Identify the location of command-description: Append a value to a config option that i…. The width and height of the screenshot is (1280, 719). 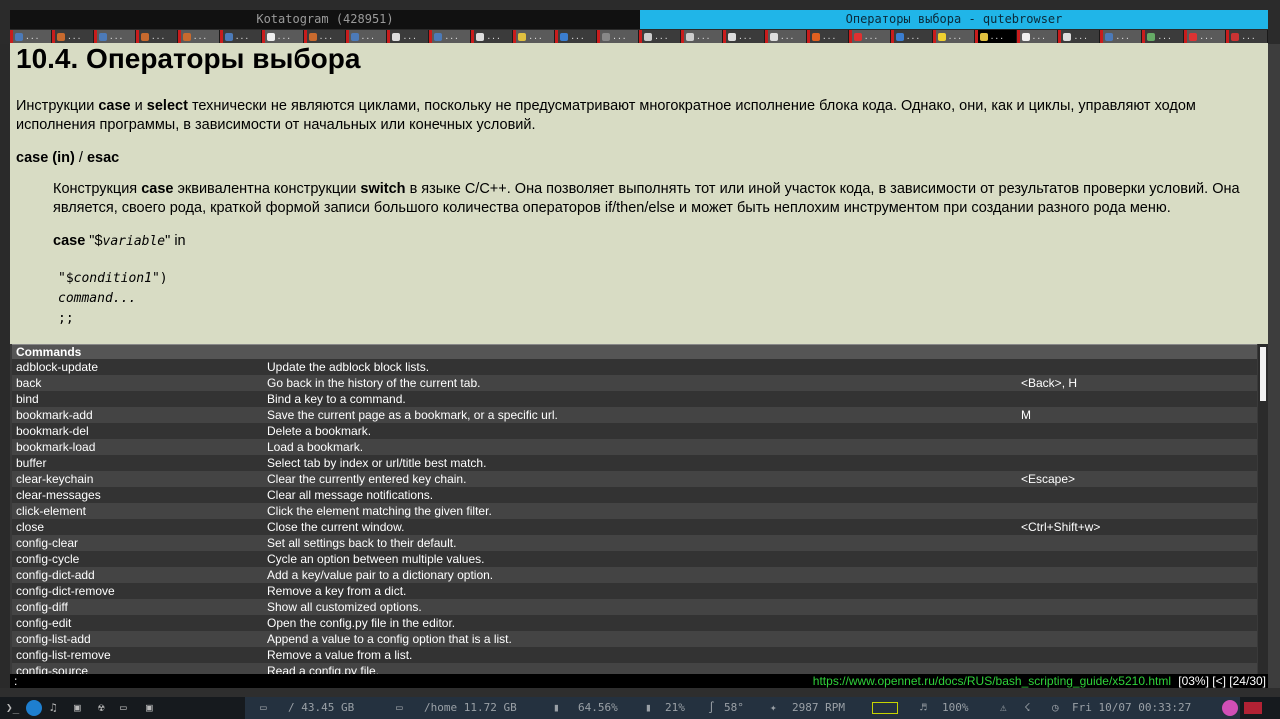
(389, 639).